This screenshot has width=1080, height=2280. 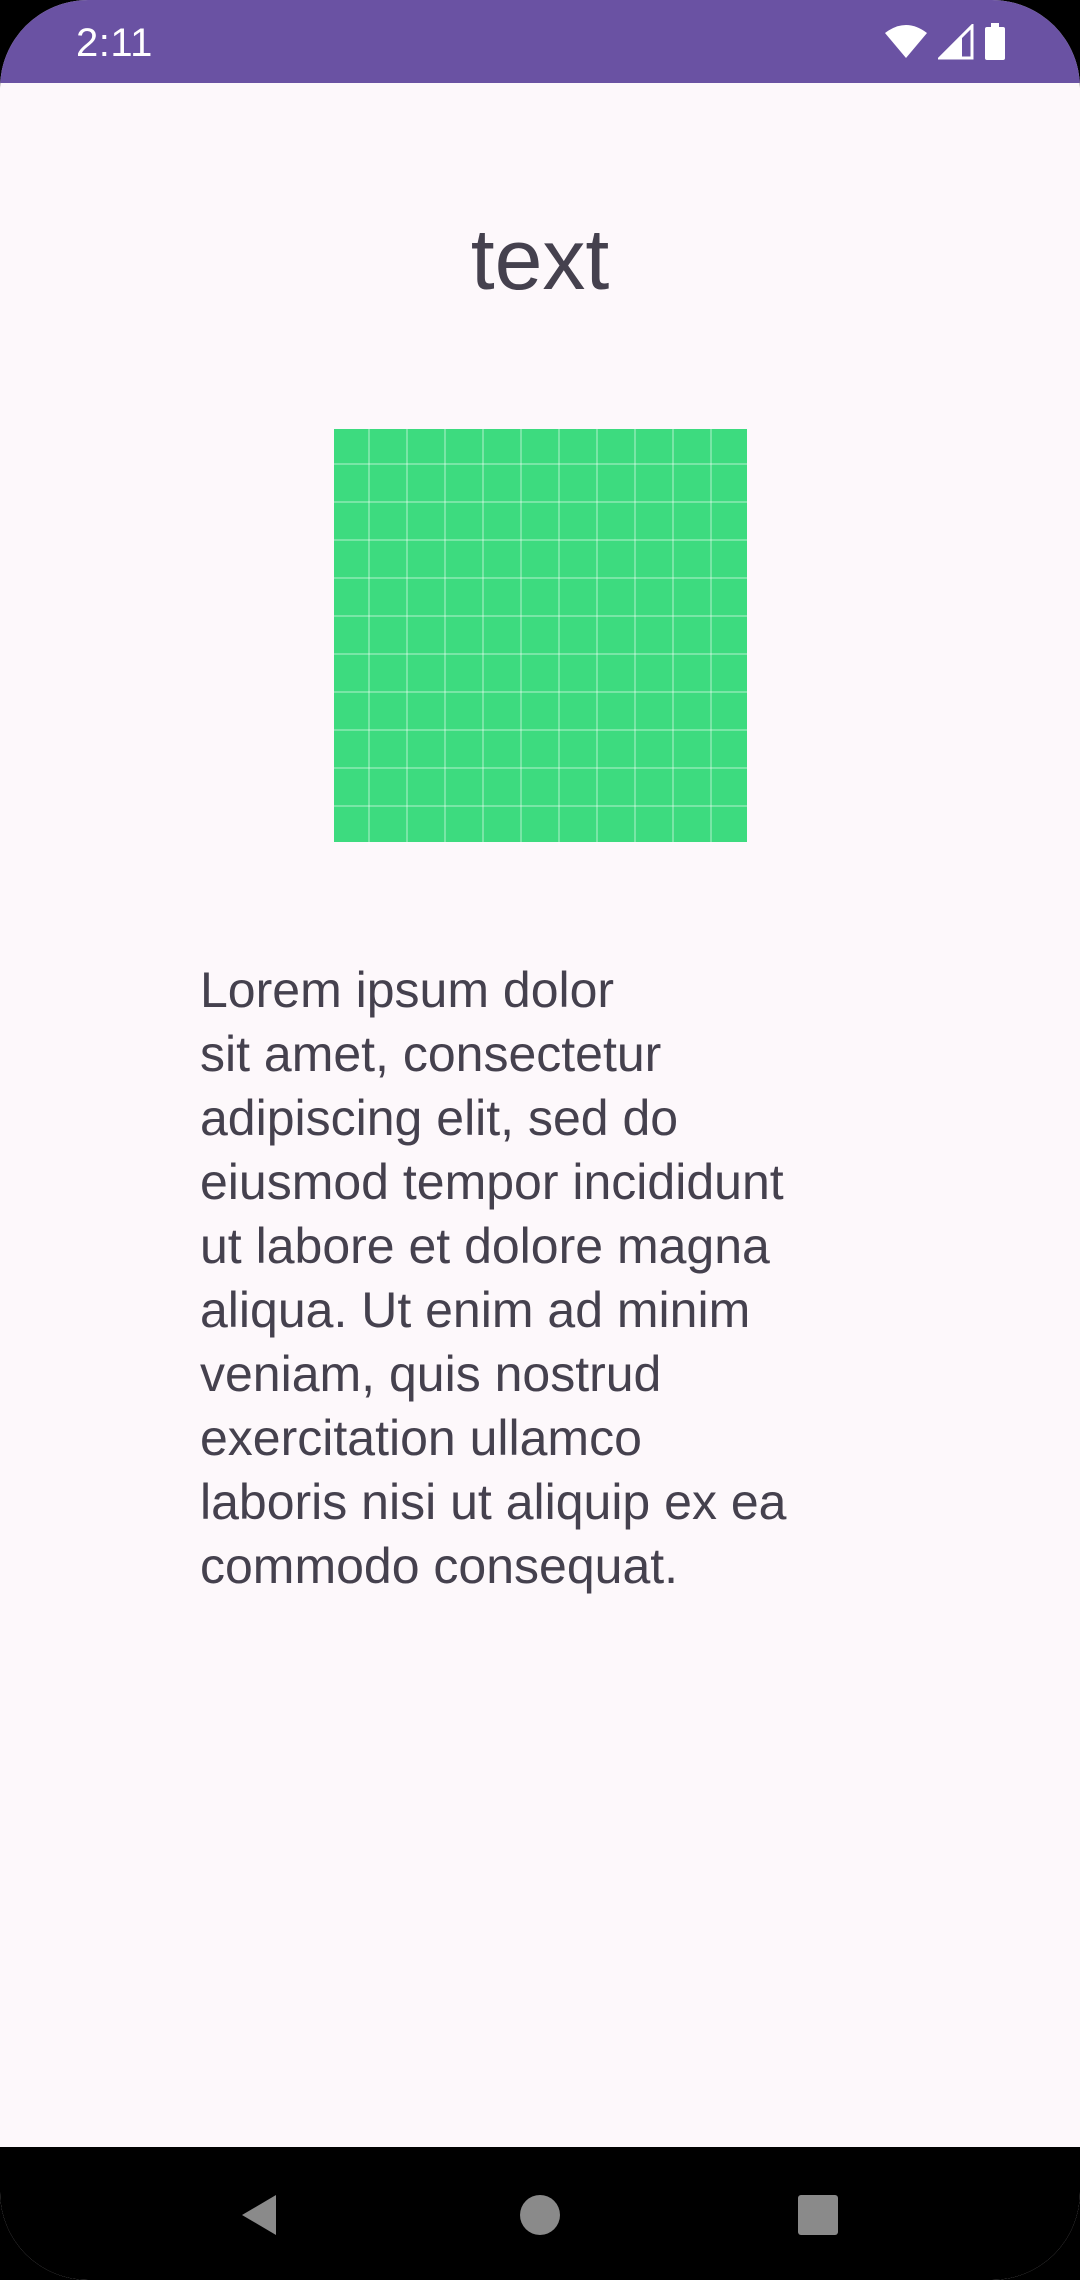 I want to click on status-time: 2:11, so click(x=114, y=43).